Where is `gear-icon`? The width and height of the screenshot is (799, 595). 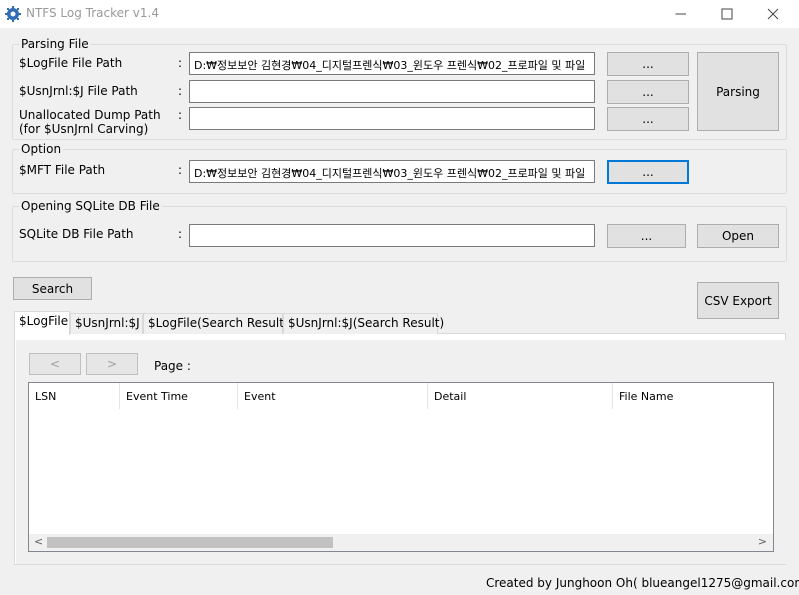
gear-icon is located at coordinates (13, 14).